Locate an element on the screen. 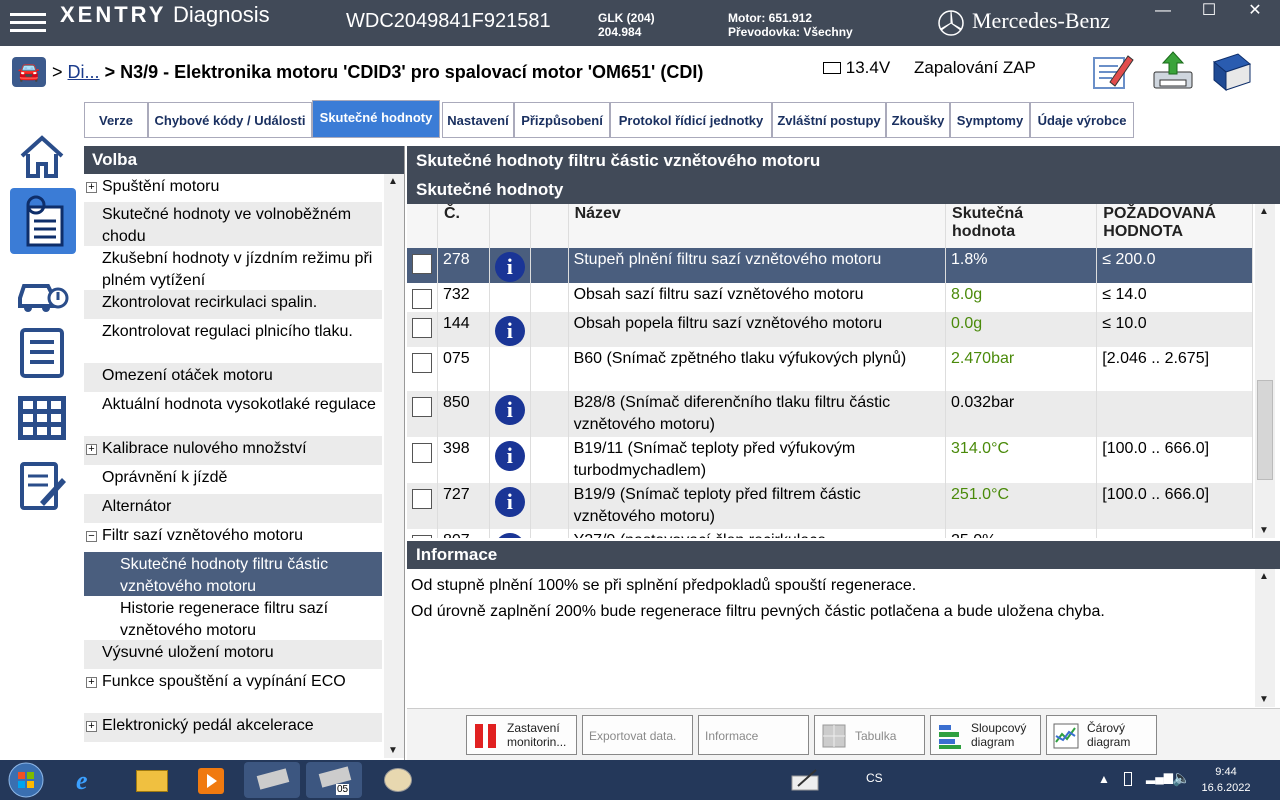 Image resolution: width=1280 pixels, height=800 pixels. tree-item: Aktuální hodnota vysokotlaké regulace is located at coordinates (233, 414).